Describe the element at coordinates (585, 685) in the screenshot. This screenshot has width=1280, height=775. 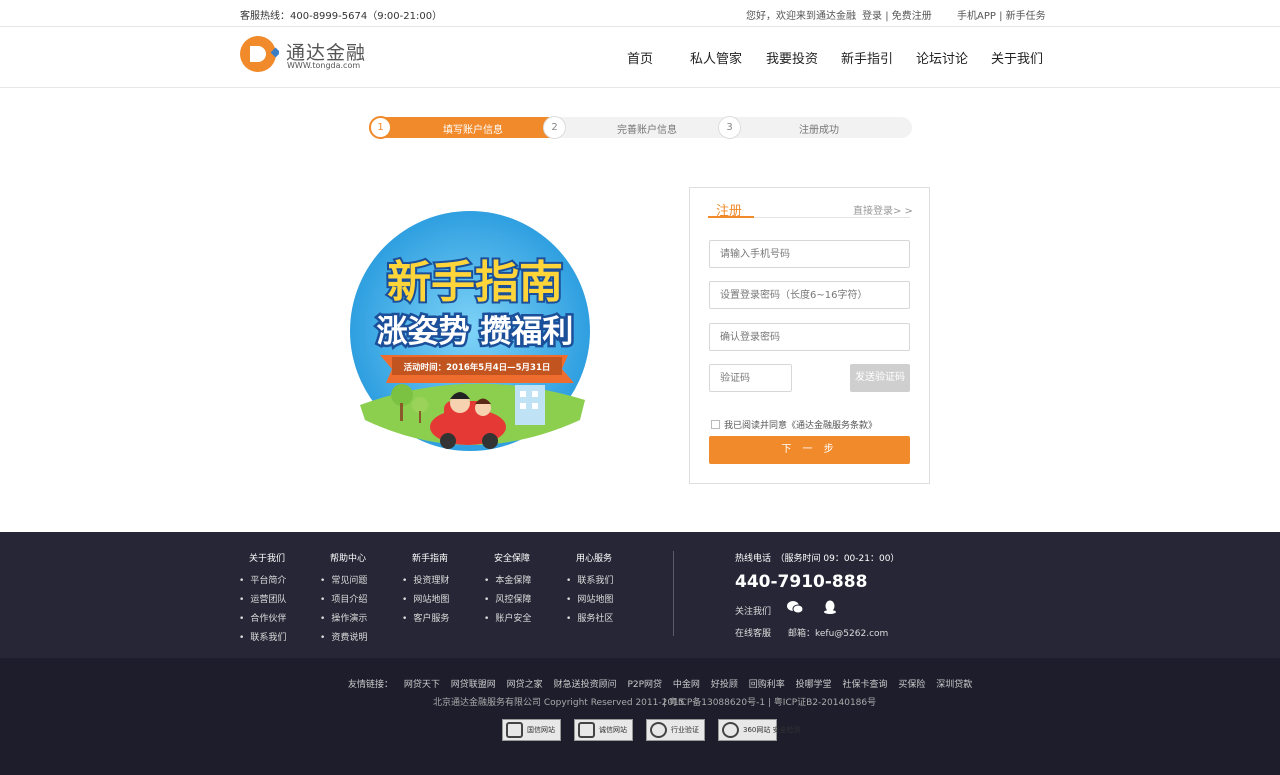
I see `friend-link: 财急送投资顾问` at that location.